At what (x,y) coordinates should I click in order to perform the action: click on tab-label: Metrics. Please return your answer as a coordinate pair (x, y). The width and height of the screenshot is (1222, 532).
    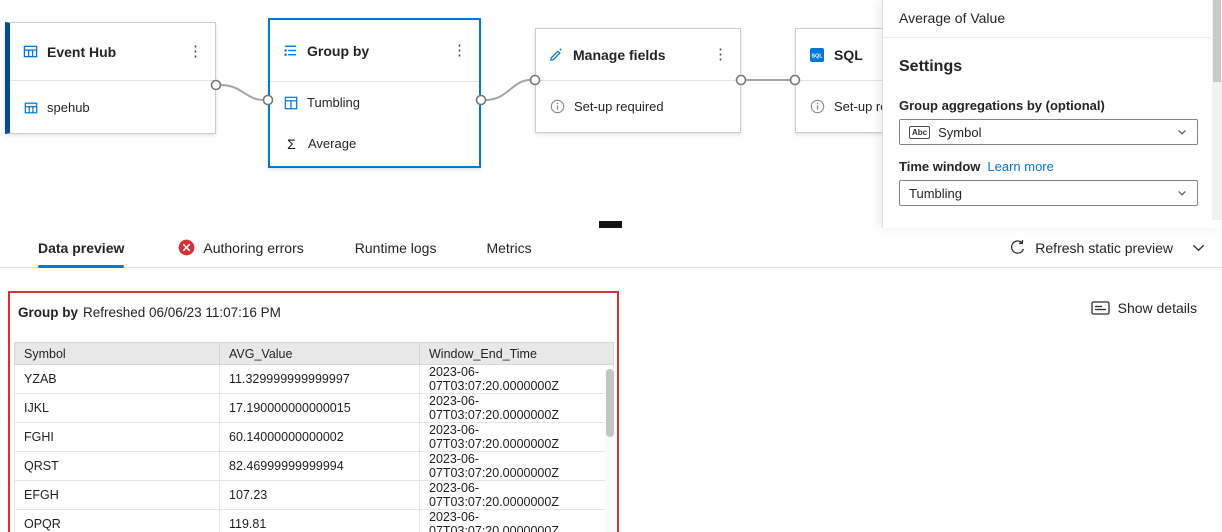
    Looking at the image, I should click on (509, 247).